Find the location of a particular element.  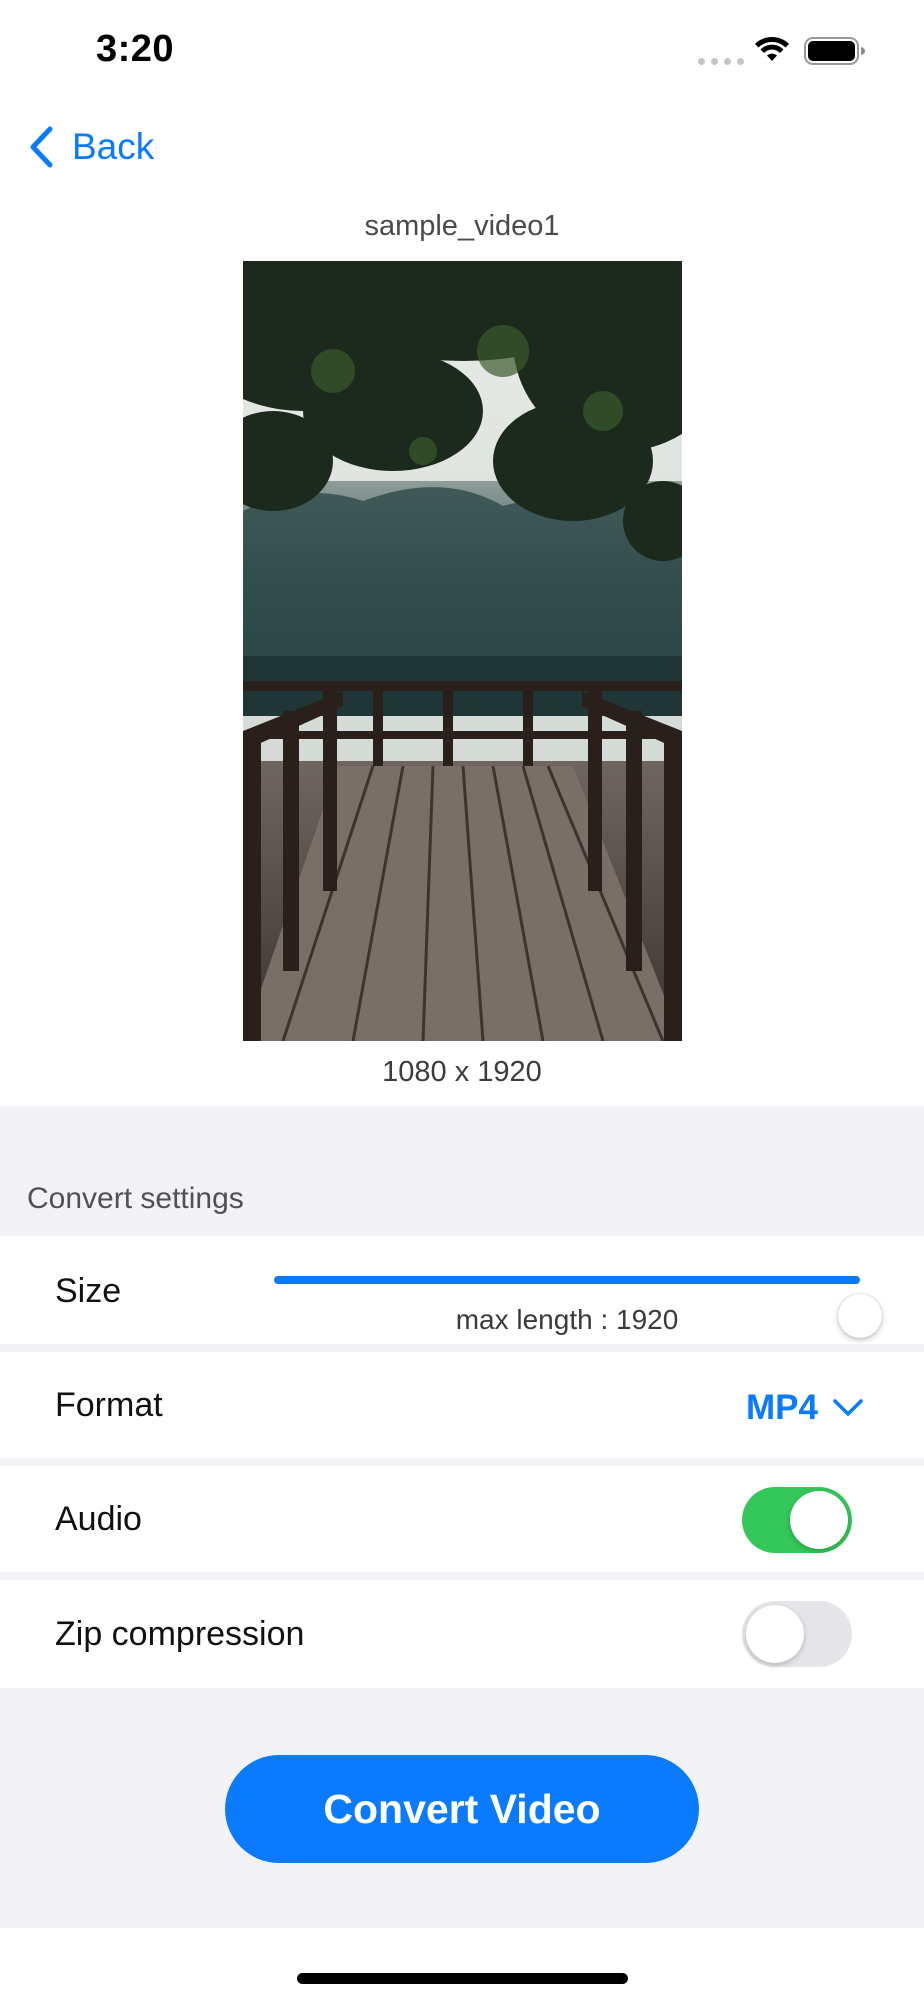

zip-label: Zip compression is located at coordinates (180, 1634).